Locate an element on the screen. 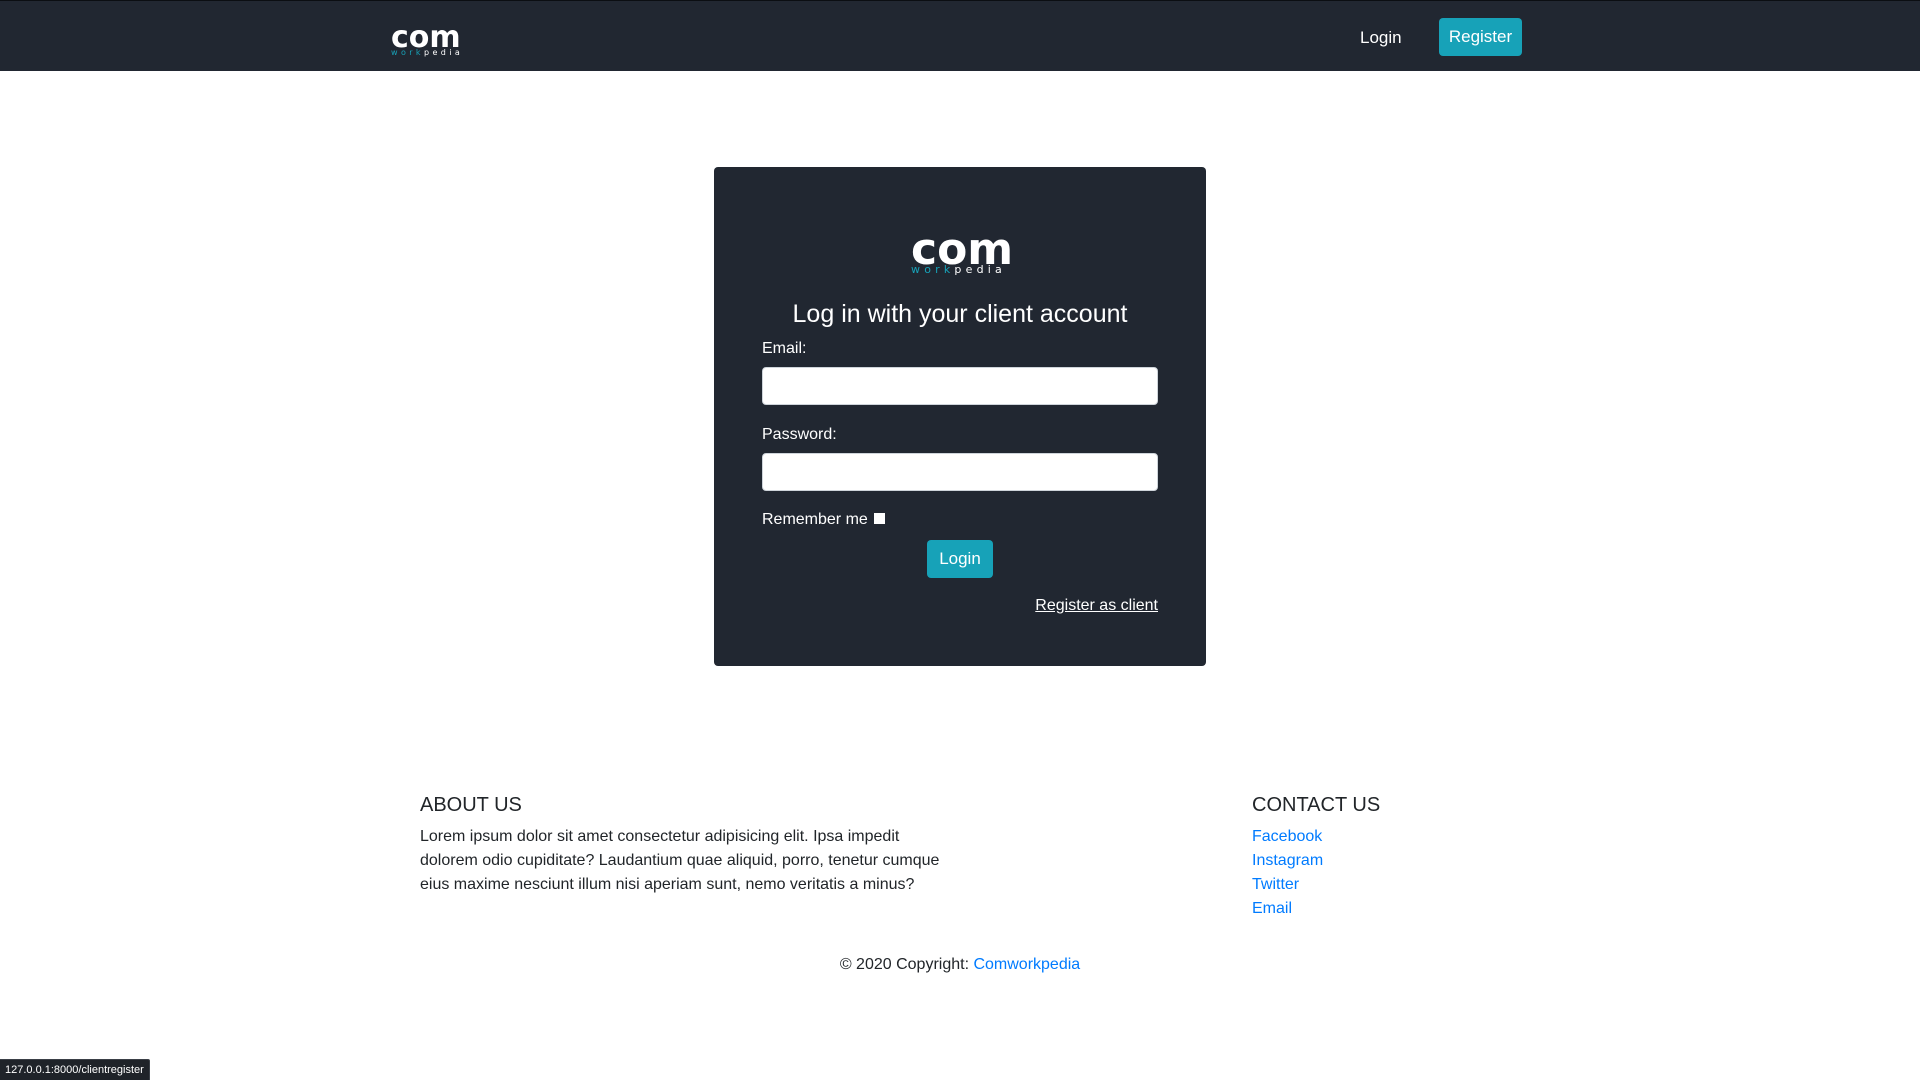 The height and width of the screenshot is (1081, 1920). brand-logo-sub: workpedia is located at coordinates (440, 53).